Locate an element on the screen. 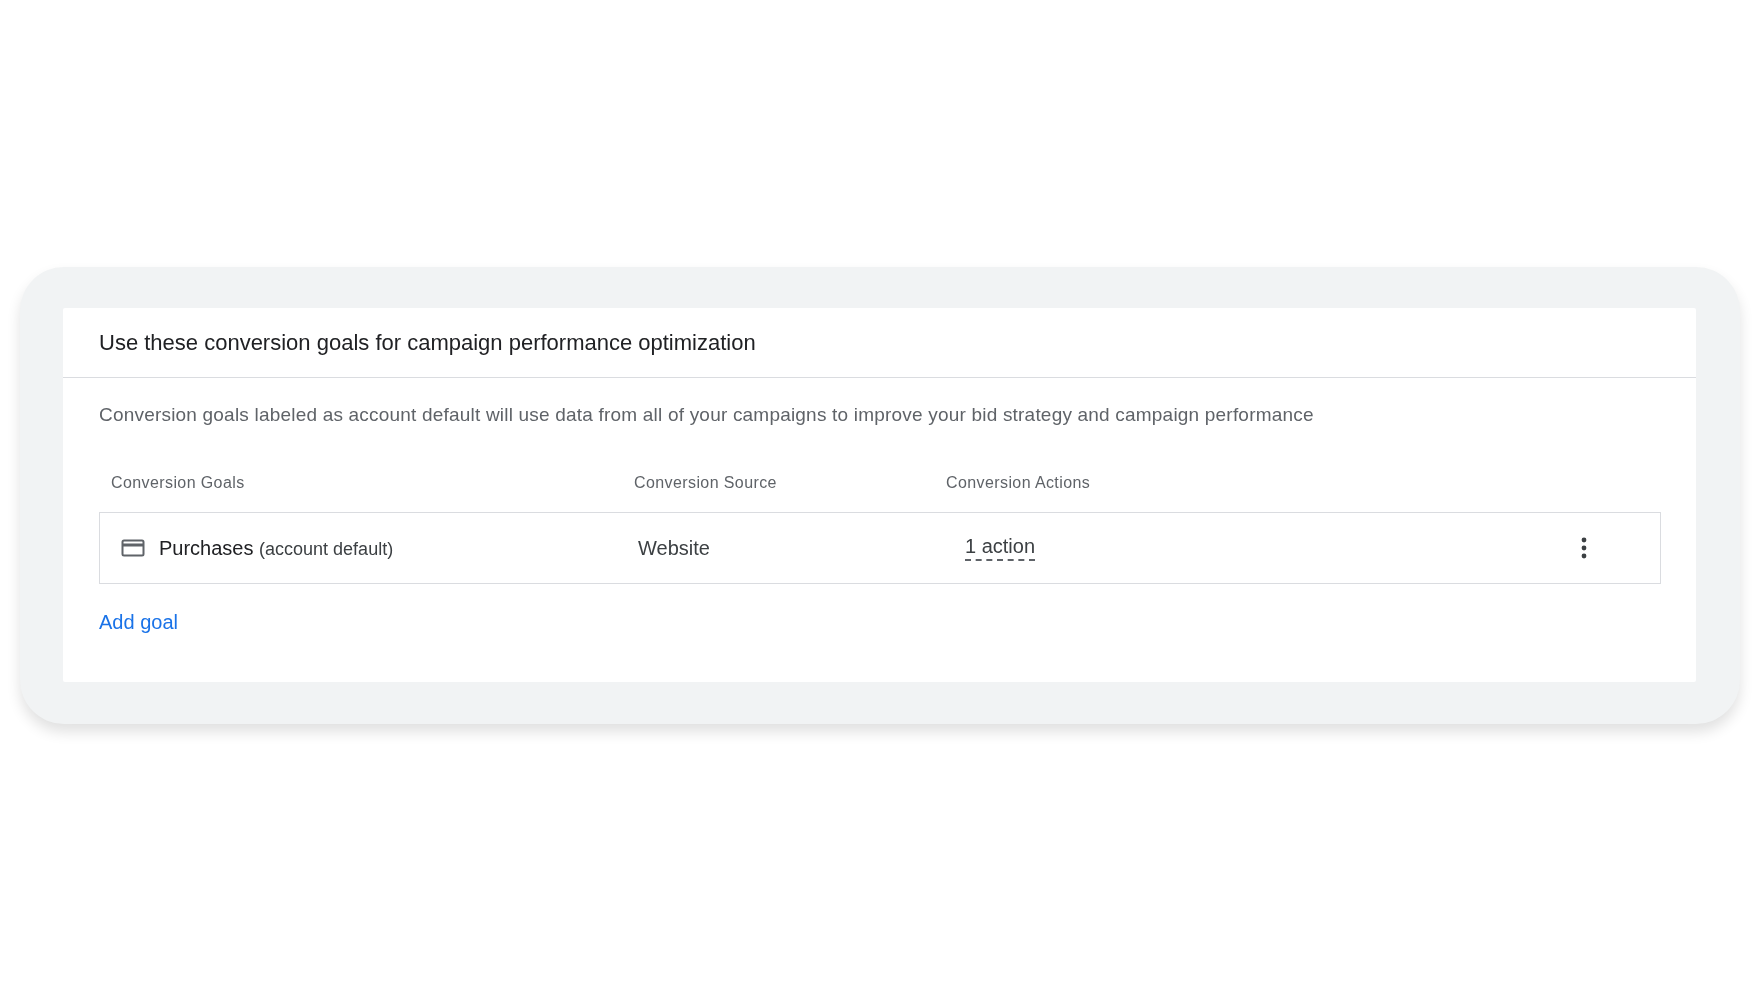 The image size is (1760, 990). card-title: Use these conversion goals for campaign performance optimization is located at coordinates (427, 342).